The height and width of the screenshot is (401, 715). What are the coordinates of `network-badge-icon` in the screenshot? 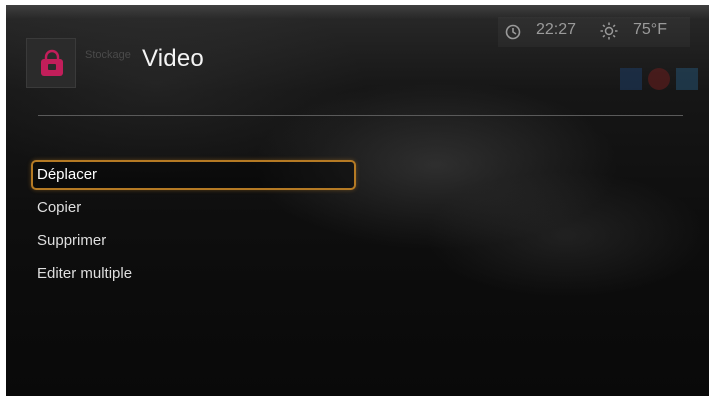 It's located at (631, 79).